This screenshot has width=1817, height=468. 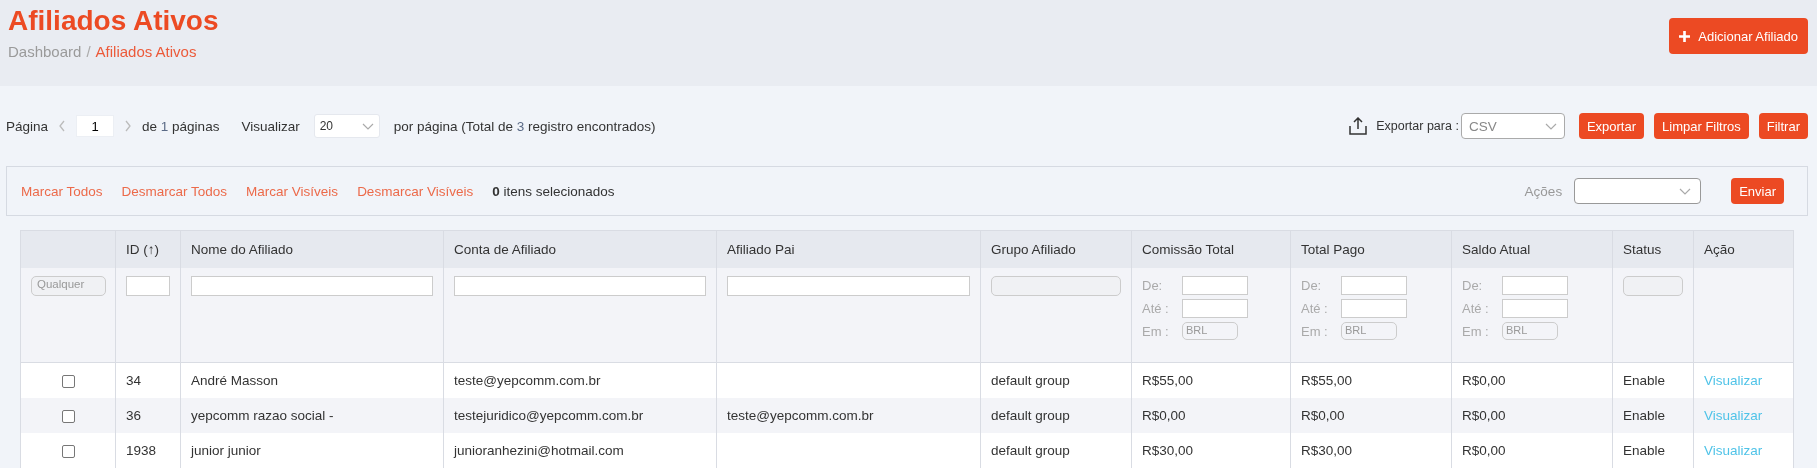 I want to click on send-button: Enviar, so click(x=1757, y=191).